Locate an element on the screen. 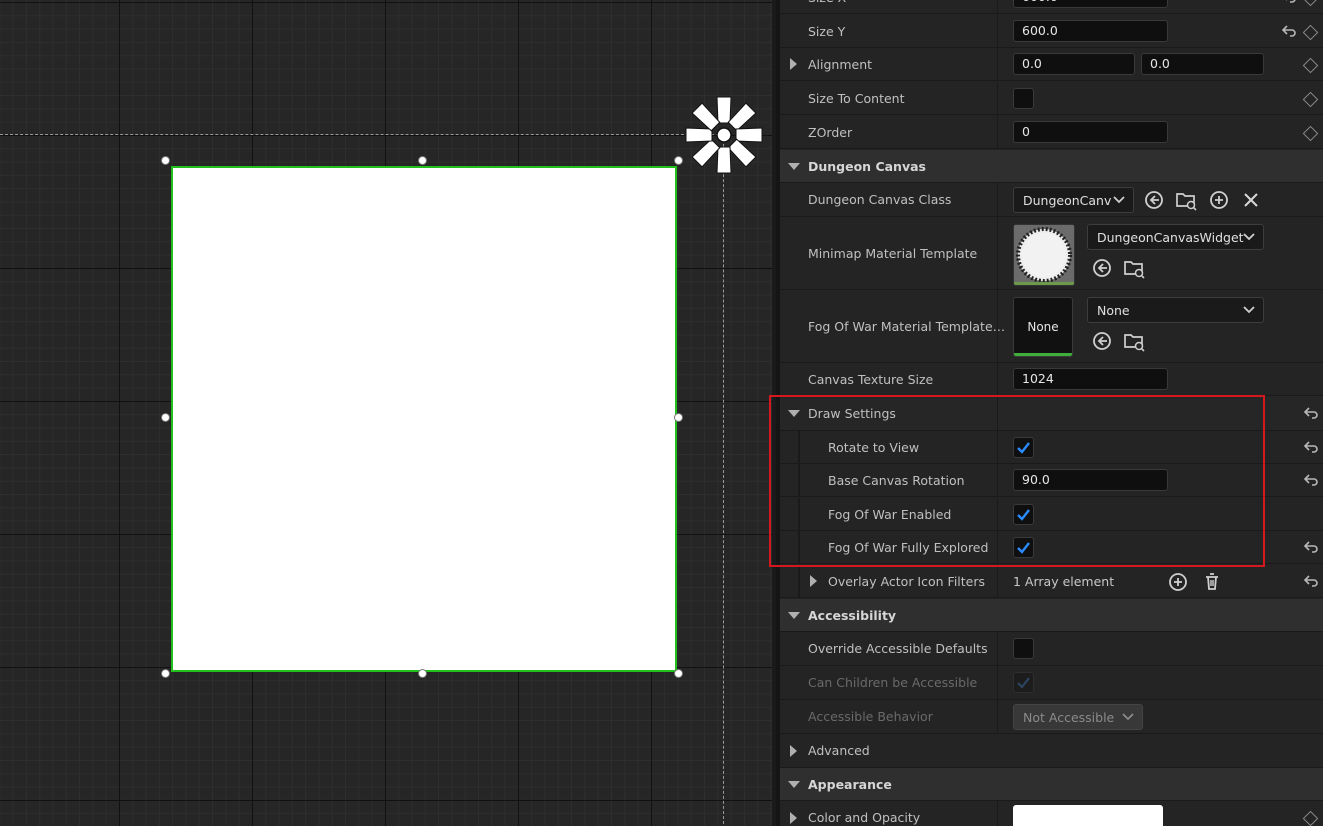  resize-handle-bottom is located at coordinates (422, 673).